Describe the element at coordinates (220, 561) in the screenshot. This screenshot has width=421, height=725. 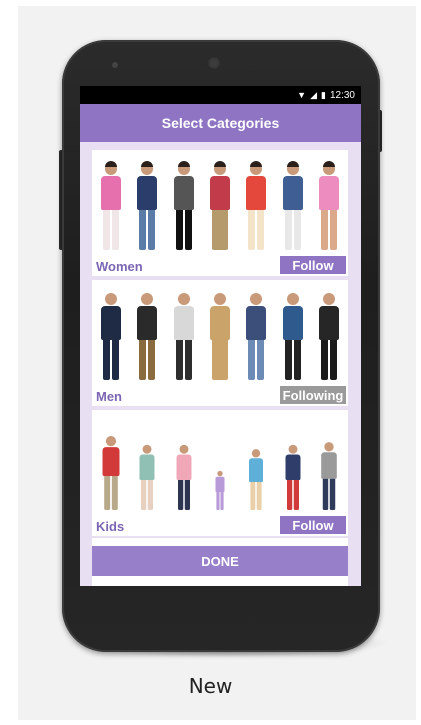
I see `done-button: DONE` at that location.